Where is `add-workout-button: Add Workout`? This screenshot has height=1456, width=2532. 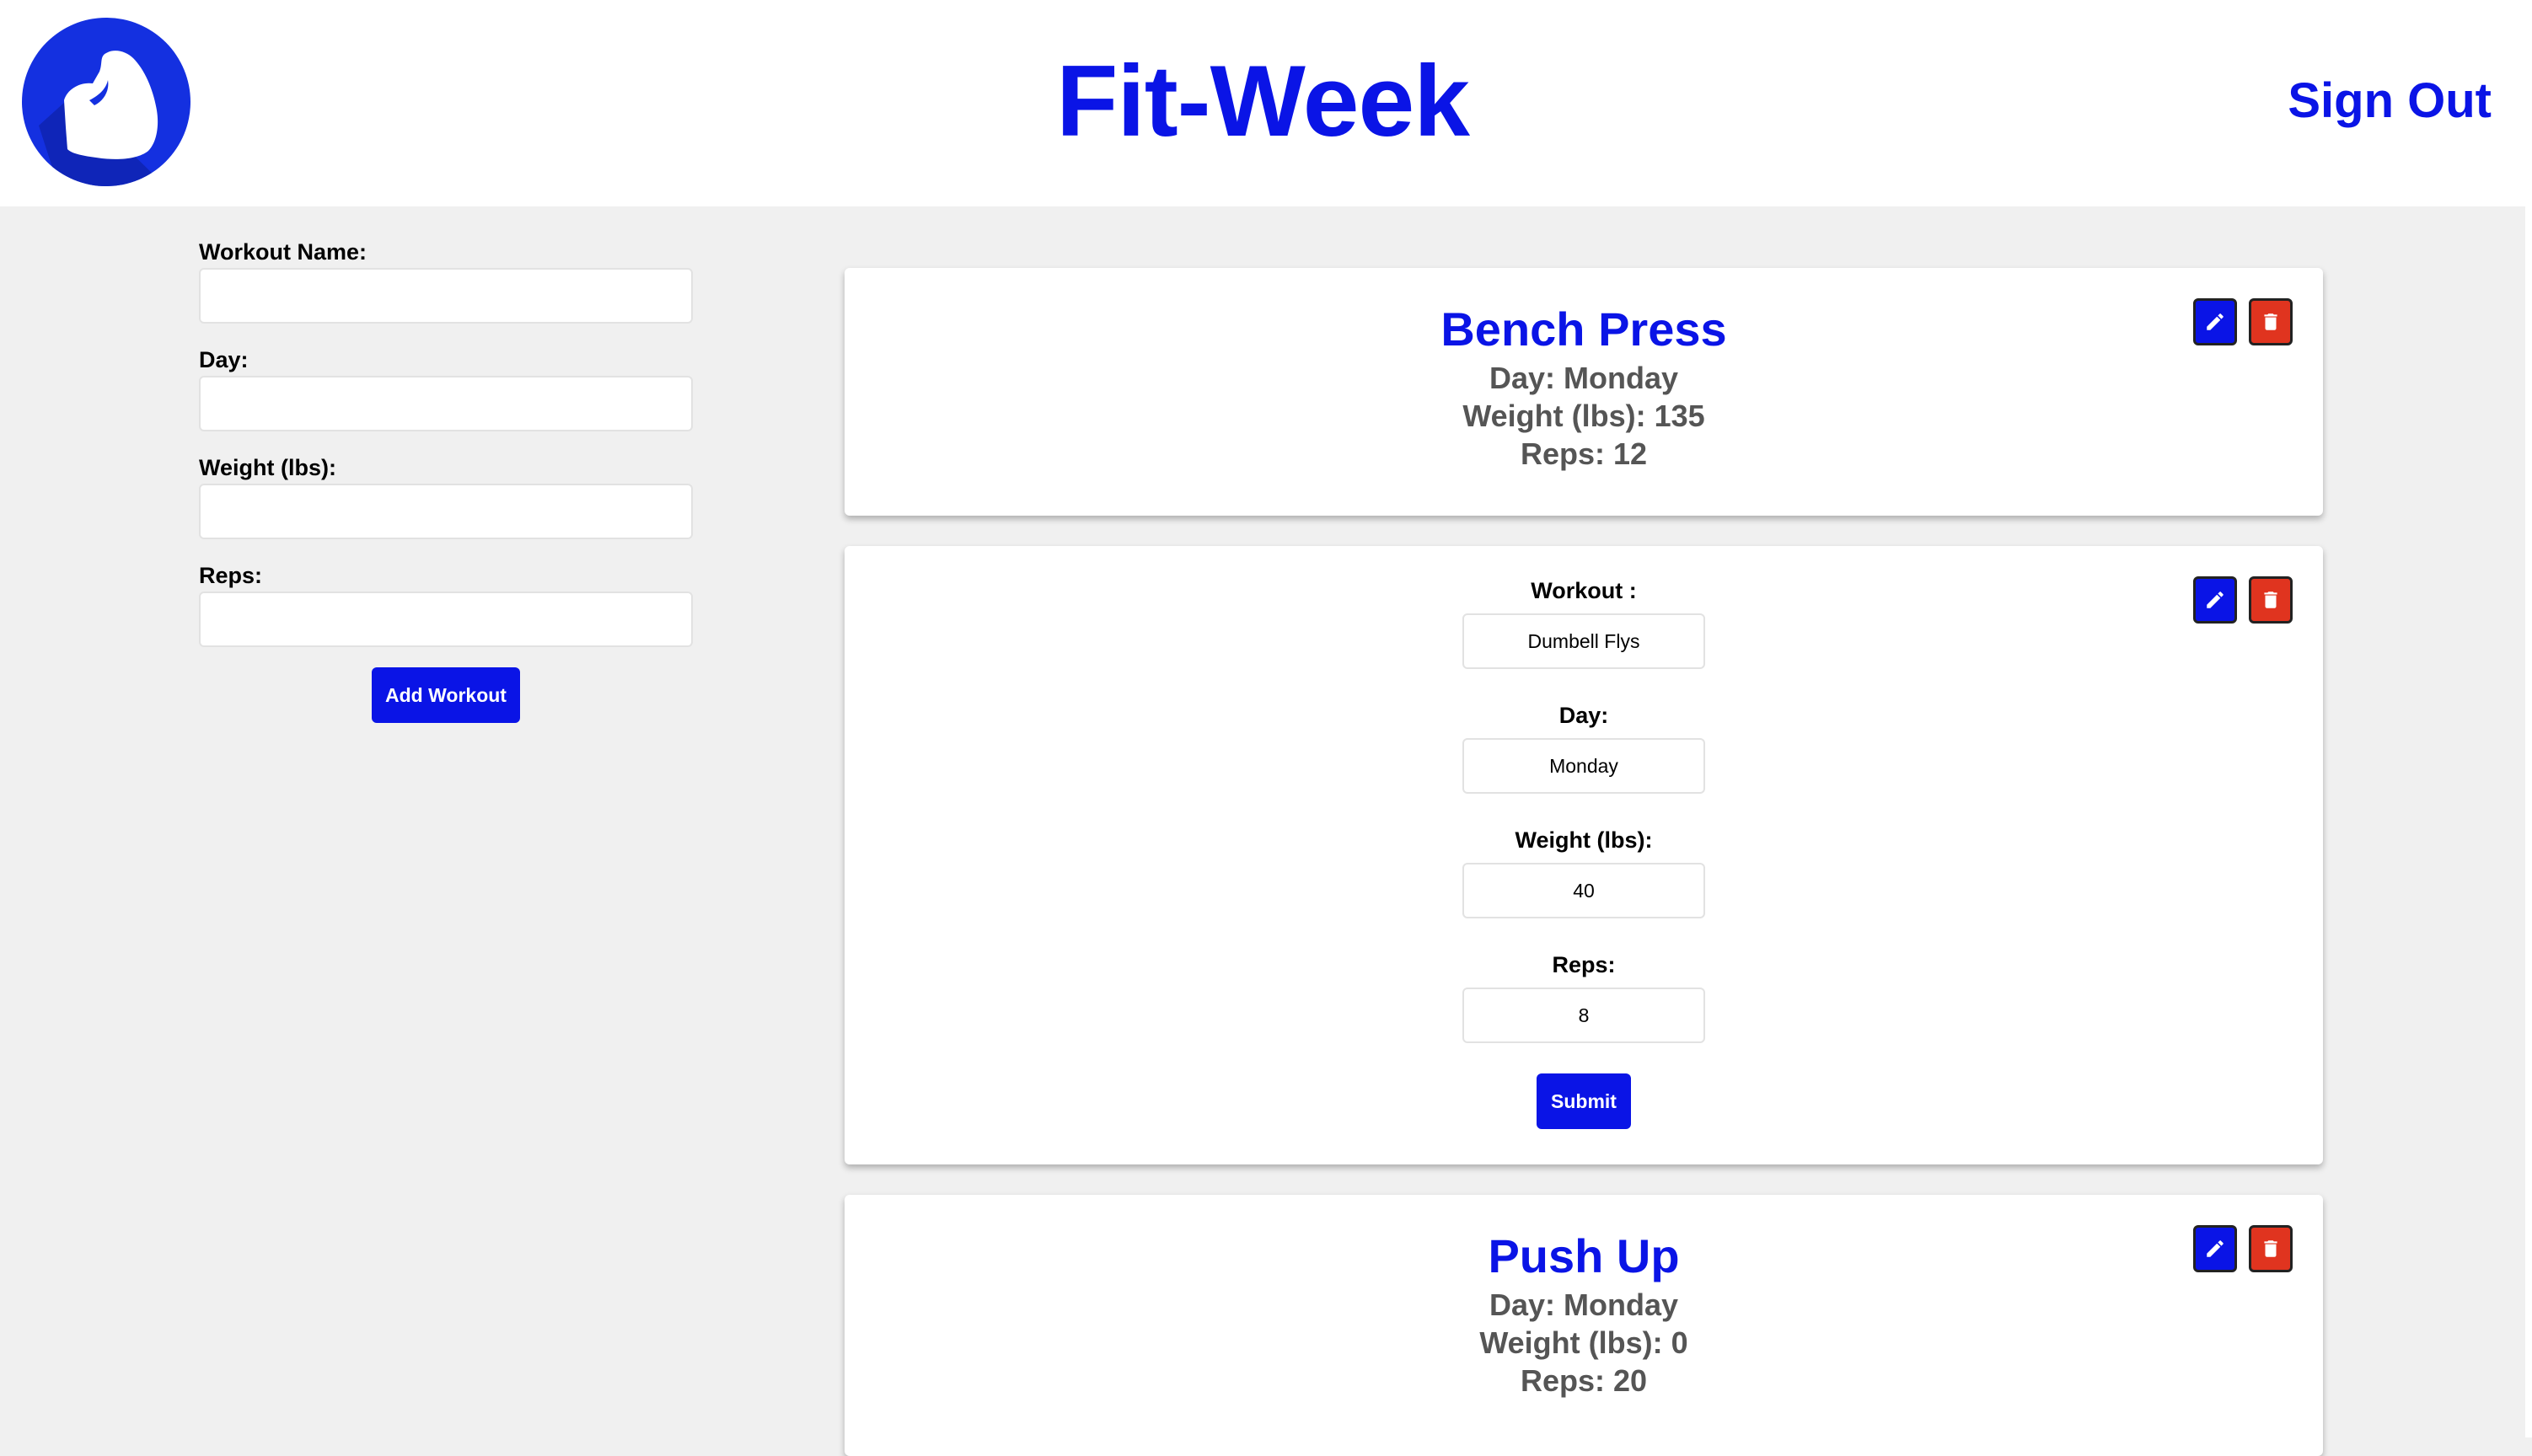 add-workout-button: Add Workout is located at coordinates (446, 695).